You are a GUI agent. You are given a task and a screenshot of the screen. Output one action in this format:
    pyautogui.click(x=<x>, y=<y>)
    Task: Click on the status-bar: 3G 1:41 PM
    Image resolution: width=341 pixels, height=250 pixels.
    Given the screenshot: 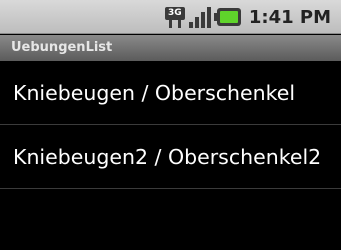 What is the action you would take?
    pyautogui.click(x=170, y=17)
    